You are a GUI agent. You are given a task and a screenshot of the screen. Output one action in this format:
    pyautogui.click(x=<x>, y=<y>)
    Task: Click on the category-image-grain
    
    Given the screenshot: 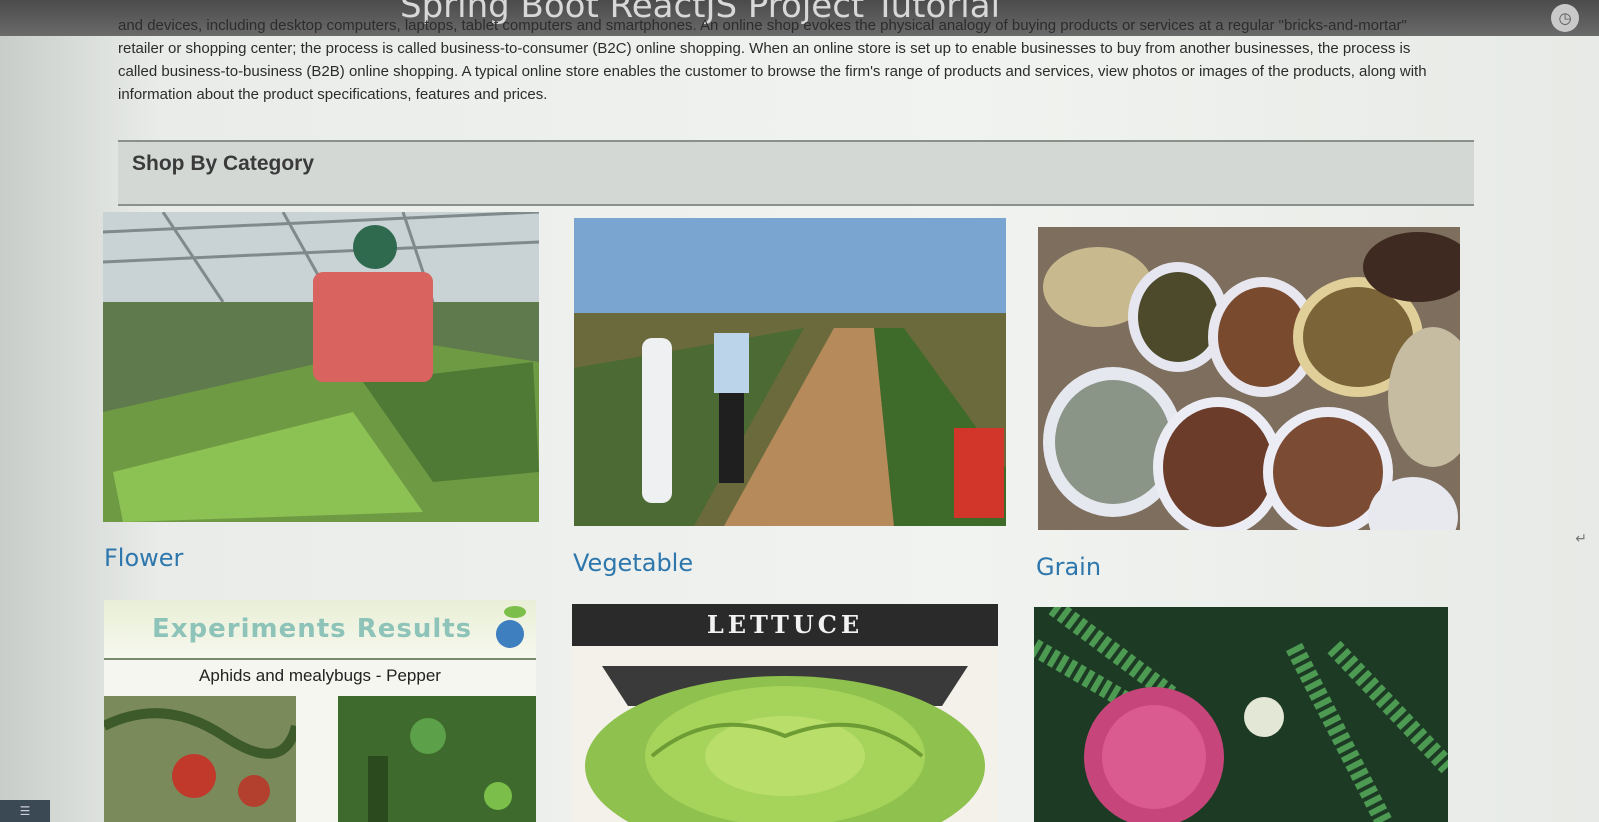 What is the action you would take?
    pyautogui.click(x=1249, y=378)
    